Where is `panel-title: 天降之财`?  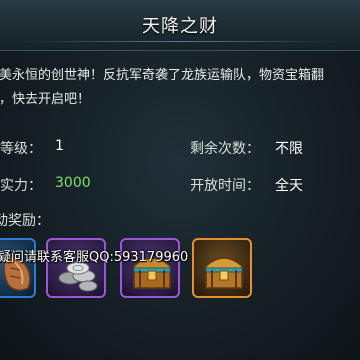
panel-title: 天降之财 is located at coordinates (180, 26).